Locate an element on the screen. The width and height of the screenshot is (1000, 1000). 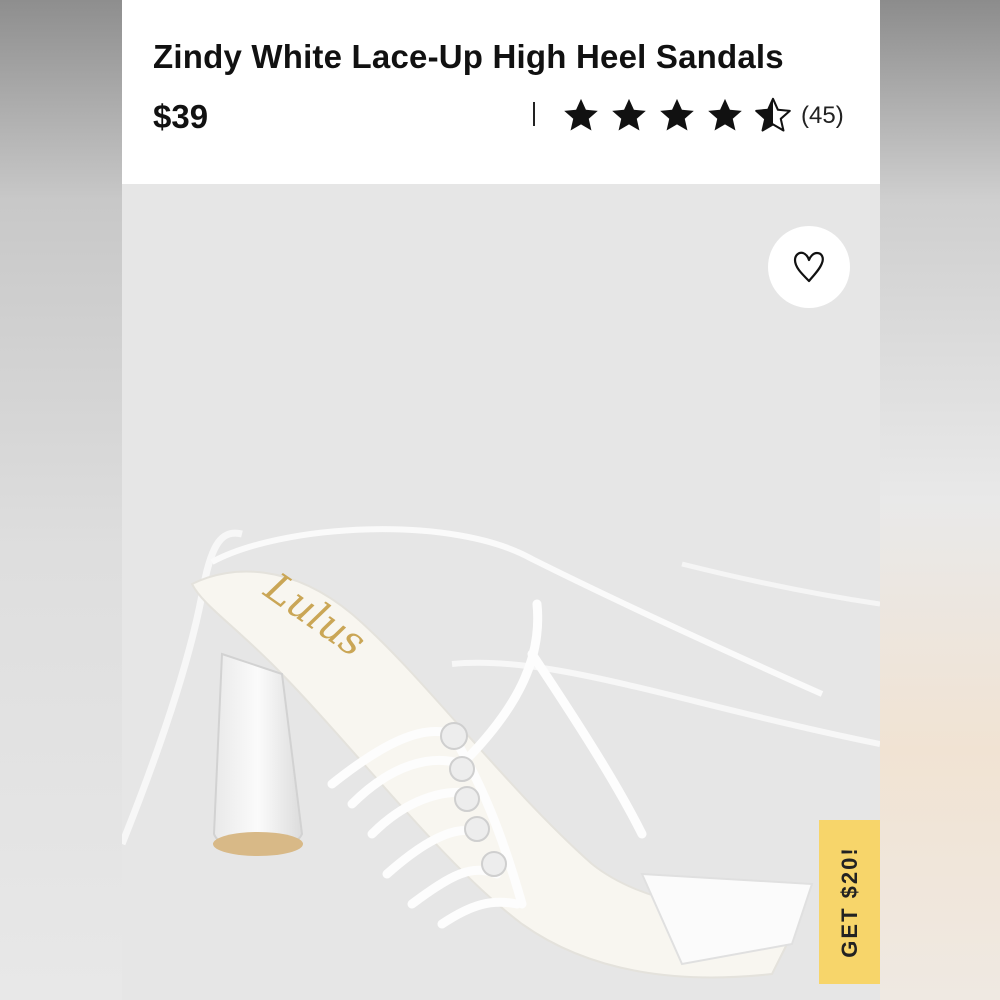
favorite-button is located at coordinates (809, 267).